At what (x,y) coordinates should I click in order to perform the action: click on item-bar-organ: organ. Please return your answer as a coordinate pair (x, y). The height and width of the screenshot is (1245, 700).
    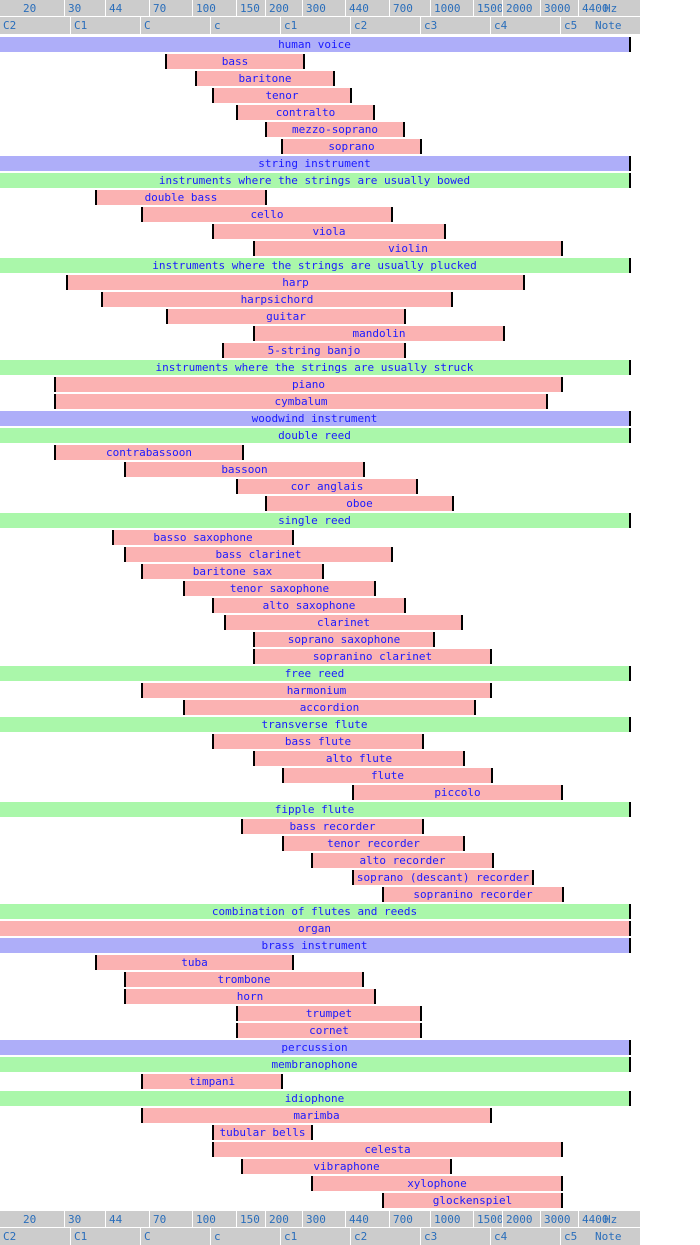
    Looking at the image, I should click on (315, 928).